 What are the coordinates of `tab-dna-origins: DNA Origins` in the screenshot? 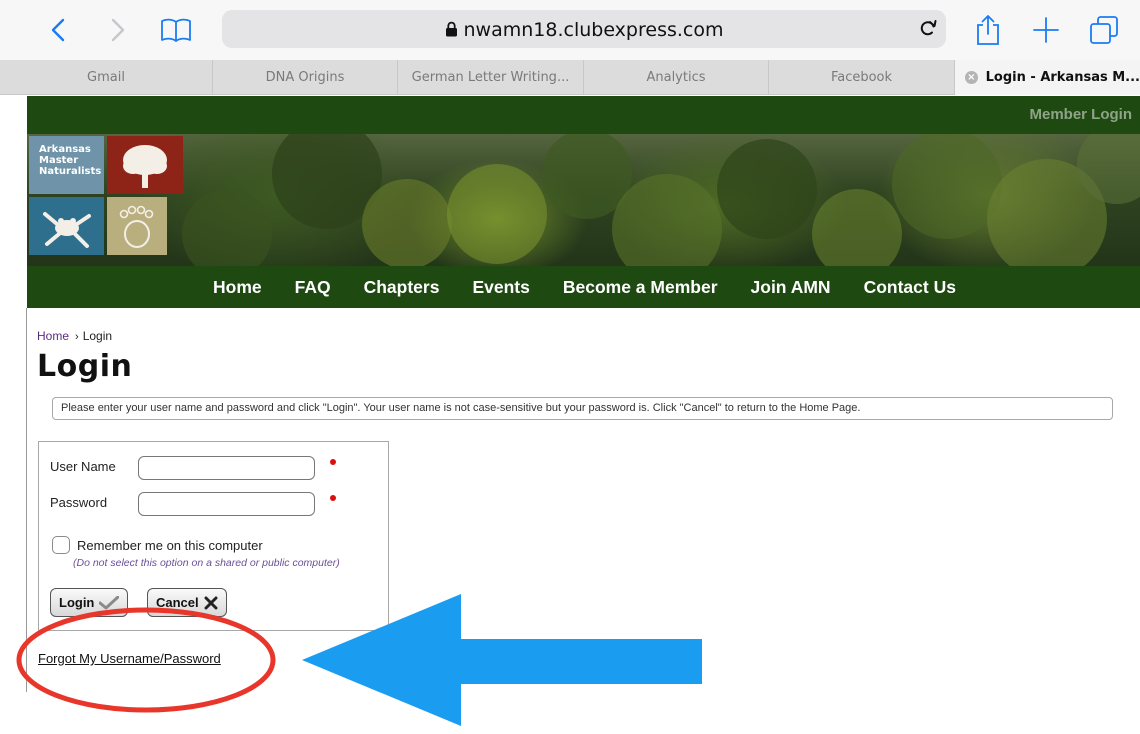 It's located at (305, 77).